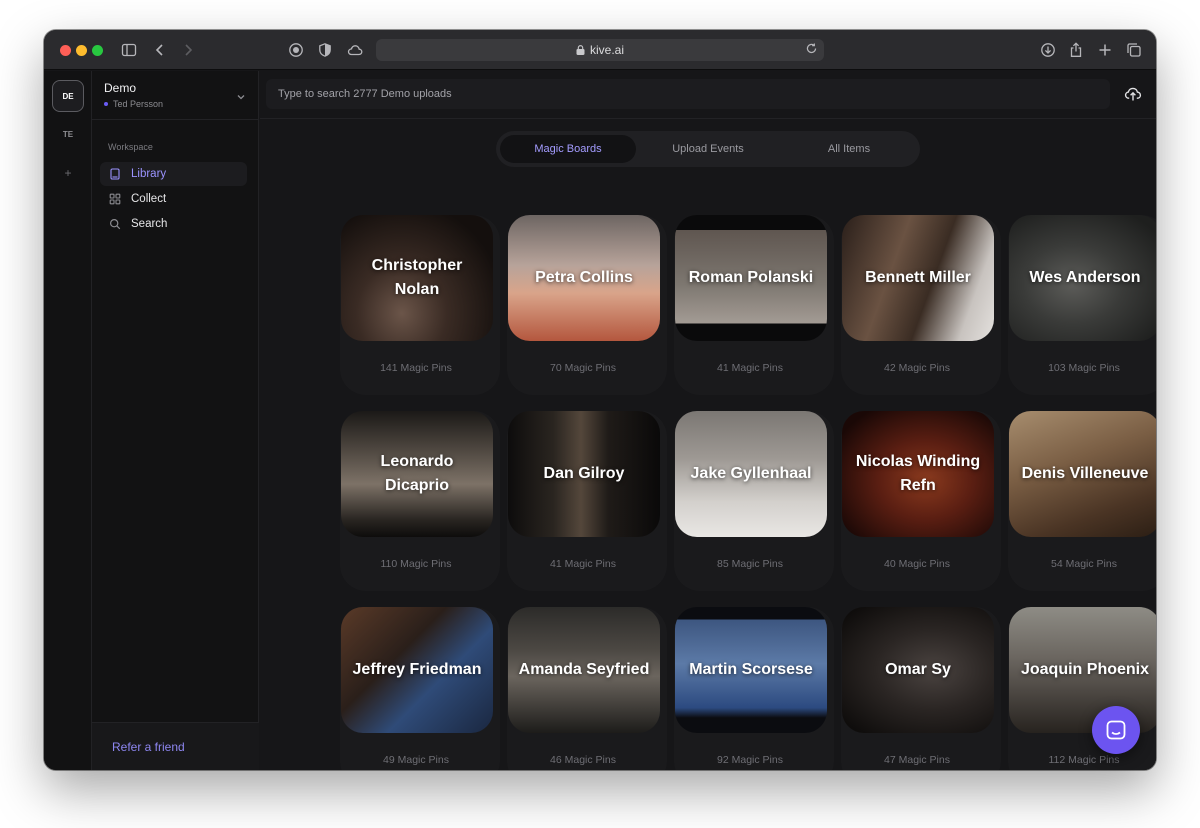 The image size is (1200, 828). What do you see at coordinates (1085, 277) in the screenshot?
I see `board-title: Wes Anderson` at bounding box center [1085, 277].